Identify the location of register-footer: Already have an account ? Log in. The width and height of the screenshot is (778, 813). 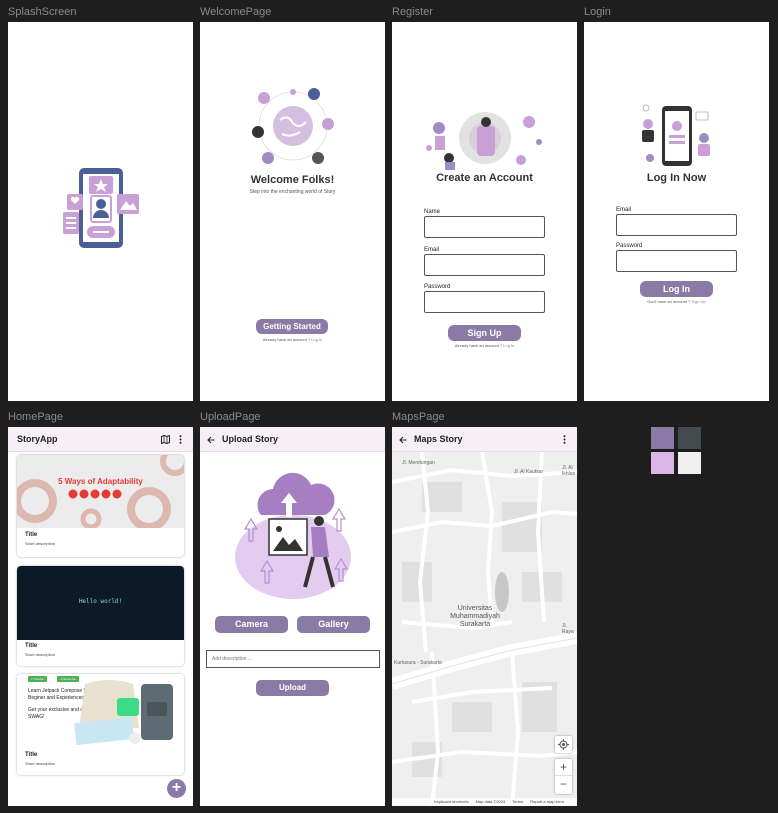
(484, 345).